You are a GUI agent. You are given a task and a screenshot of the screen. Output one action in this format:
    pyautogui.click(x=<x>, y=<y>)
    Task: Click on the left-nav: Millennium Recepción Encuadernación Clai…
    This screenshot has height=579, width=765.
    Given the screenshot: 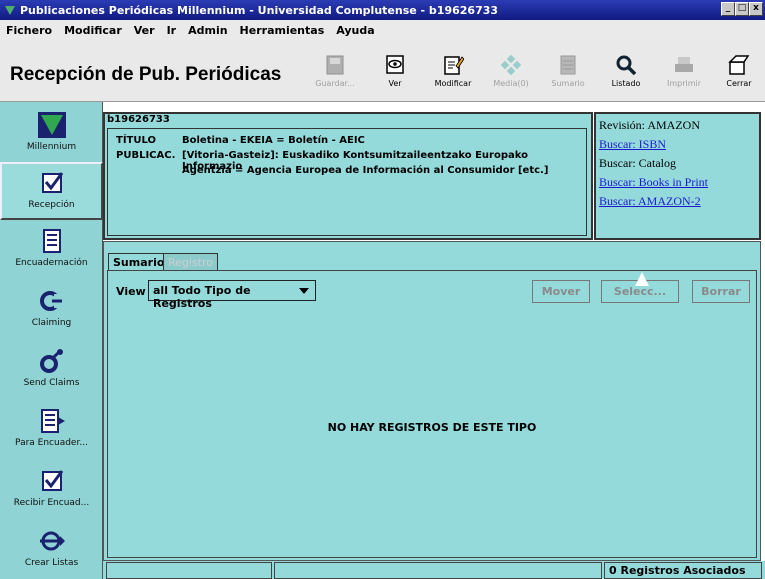 What is the action you would take?
    pyautogui.click(x=51, y=340)
    